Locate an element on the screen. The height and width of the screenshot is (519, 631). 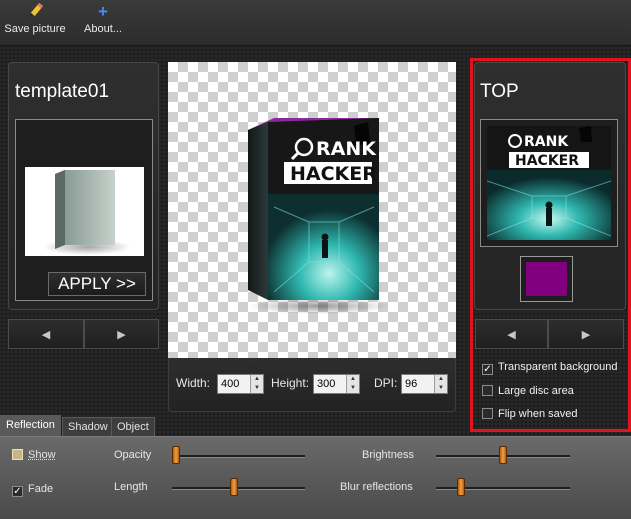
template-preview-image is located at coordinates (84, 211).